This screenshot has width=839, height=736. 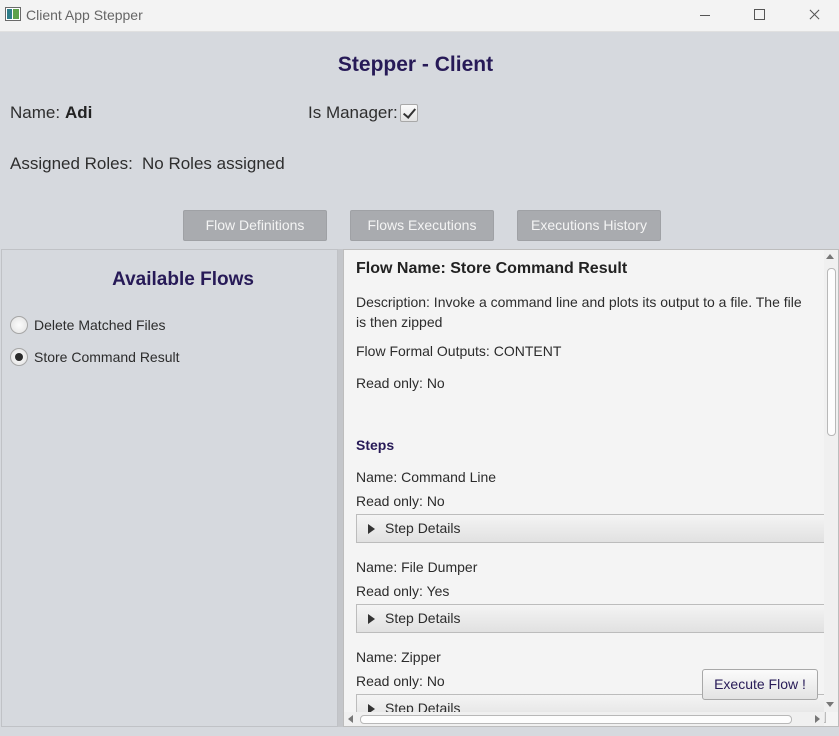 What do you see at coordinates (84, 15) in the screenshot?
I see `window-title: Client App Stepper` at bounding box center [84, 15].